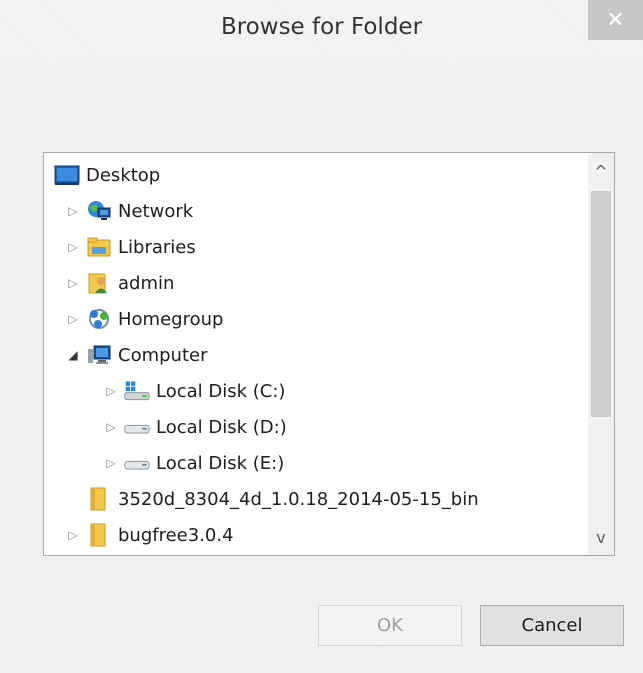 The height and width of the screenshot is (673, 643). I want to click on chevron-up-icon: ^, so click(601, 171).